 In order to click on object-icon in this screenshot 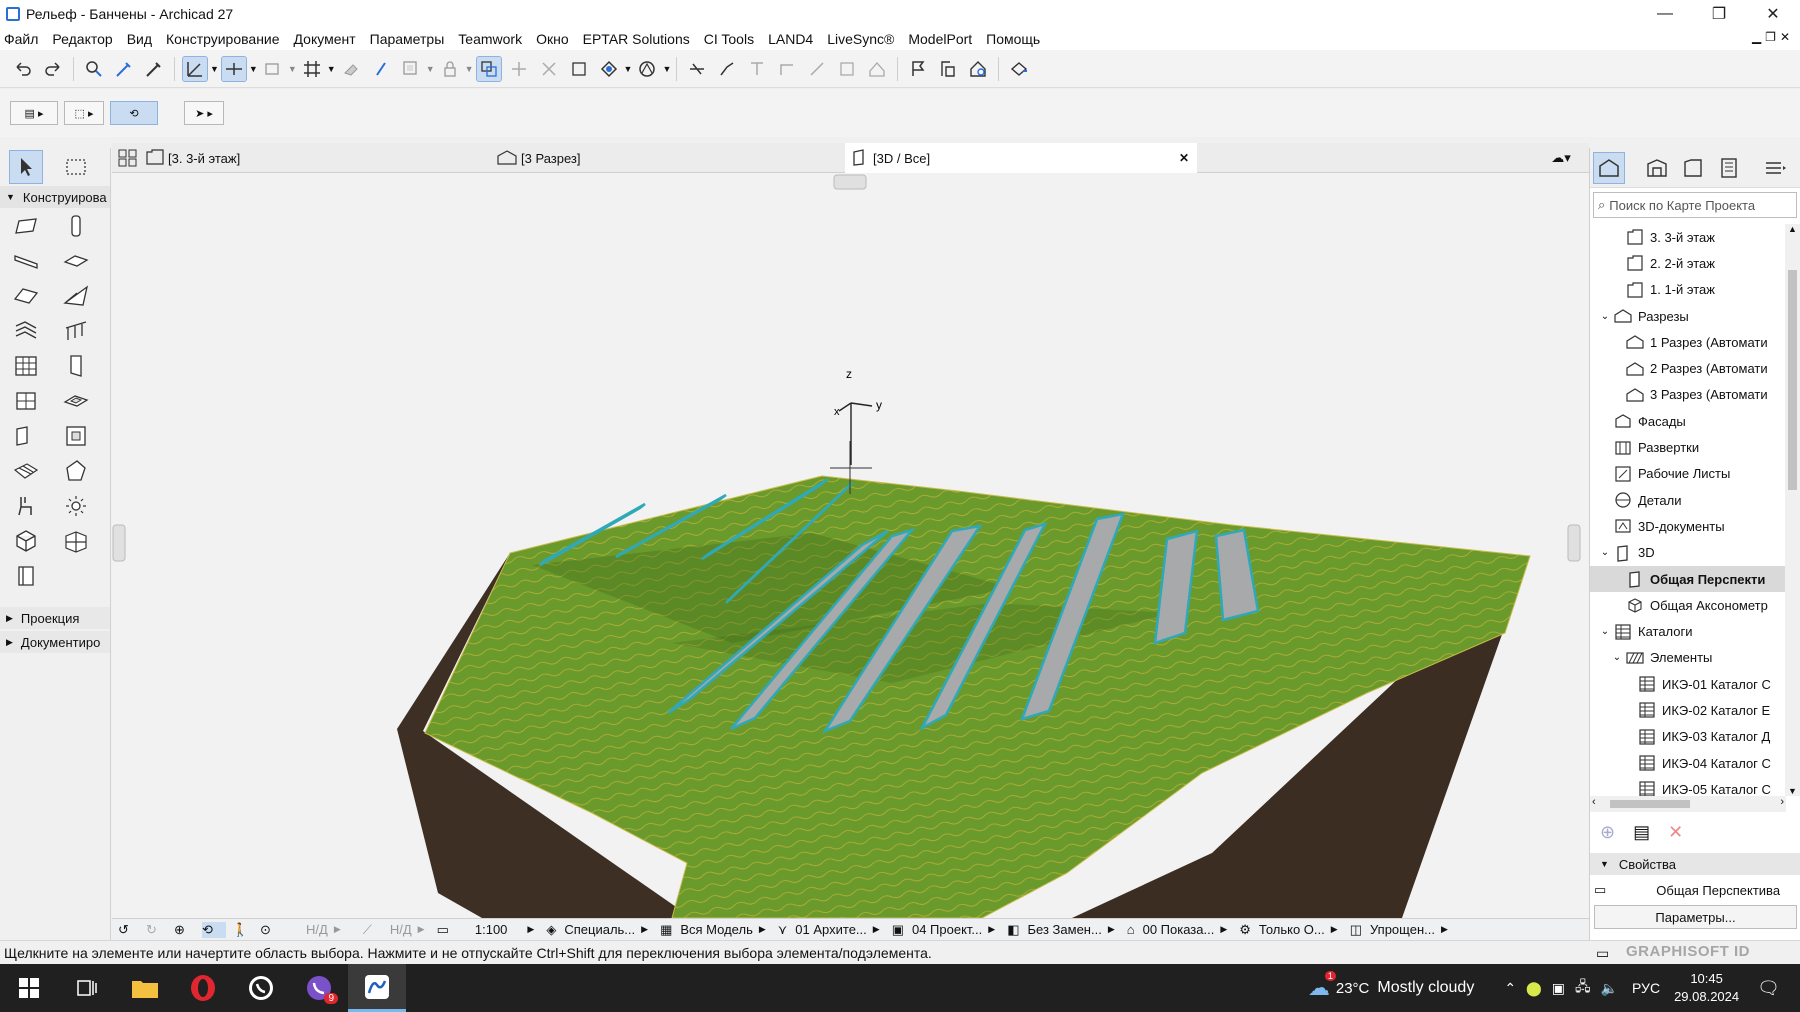, I will do `click(26, 506)`.